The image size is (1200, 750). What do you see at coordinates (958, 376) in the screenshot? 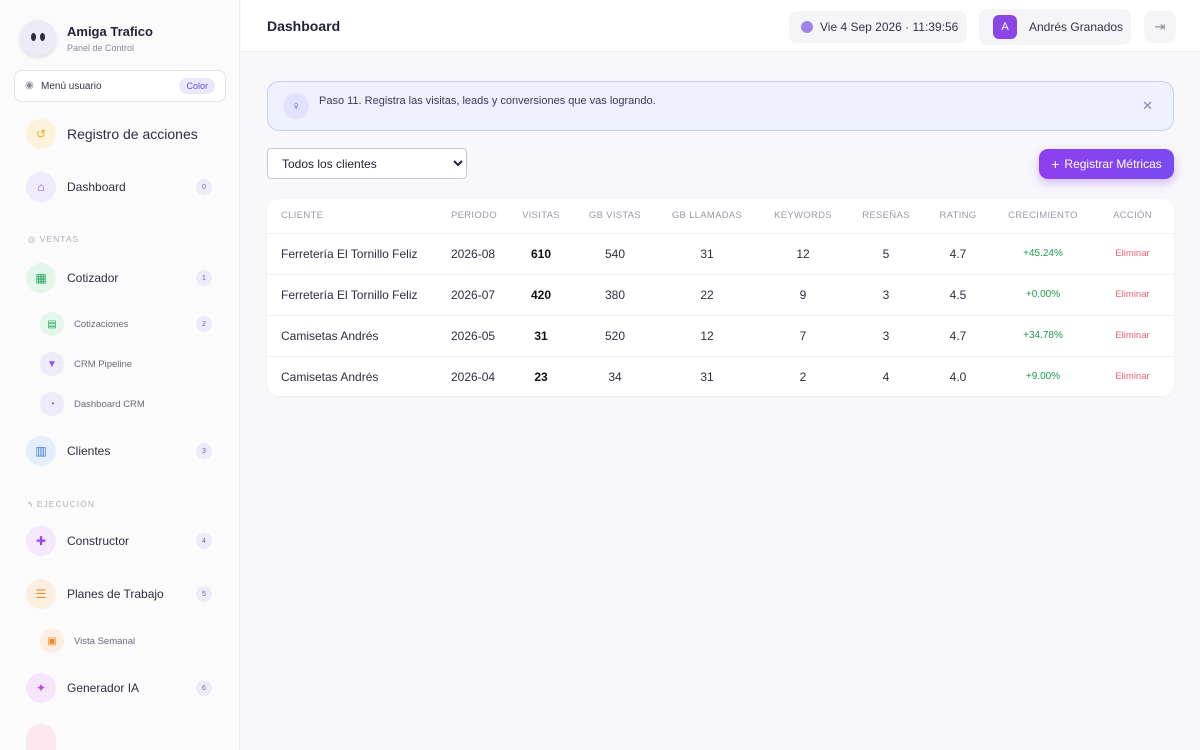
I see `cell-rating: 4.0` at bounding box center [958, 376].